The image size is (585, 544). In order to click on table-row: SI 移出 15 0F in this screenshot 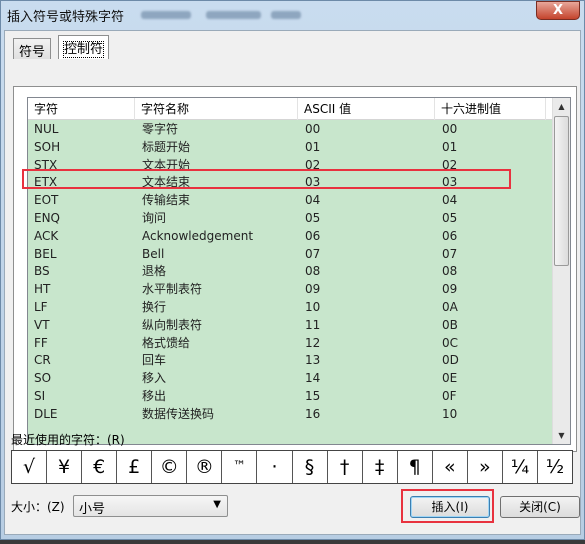, I will do `click(290, 397)`.